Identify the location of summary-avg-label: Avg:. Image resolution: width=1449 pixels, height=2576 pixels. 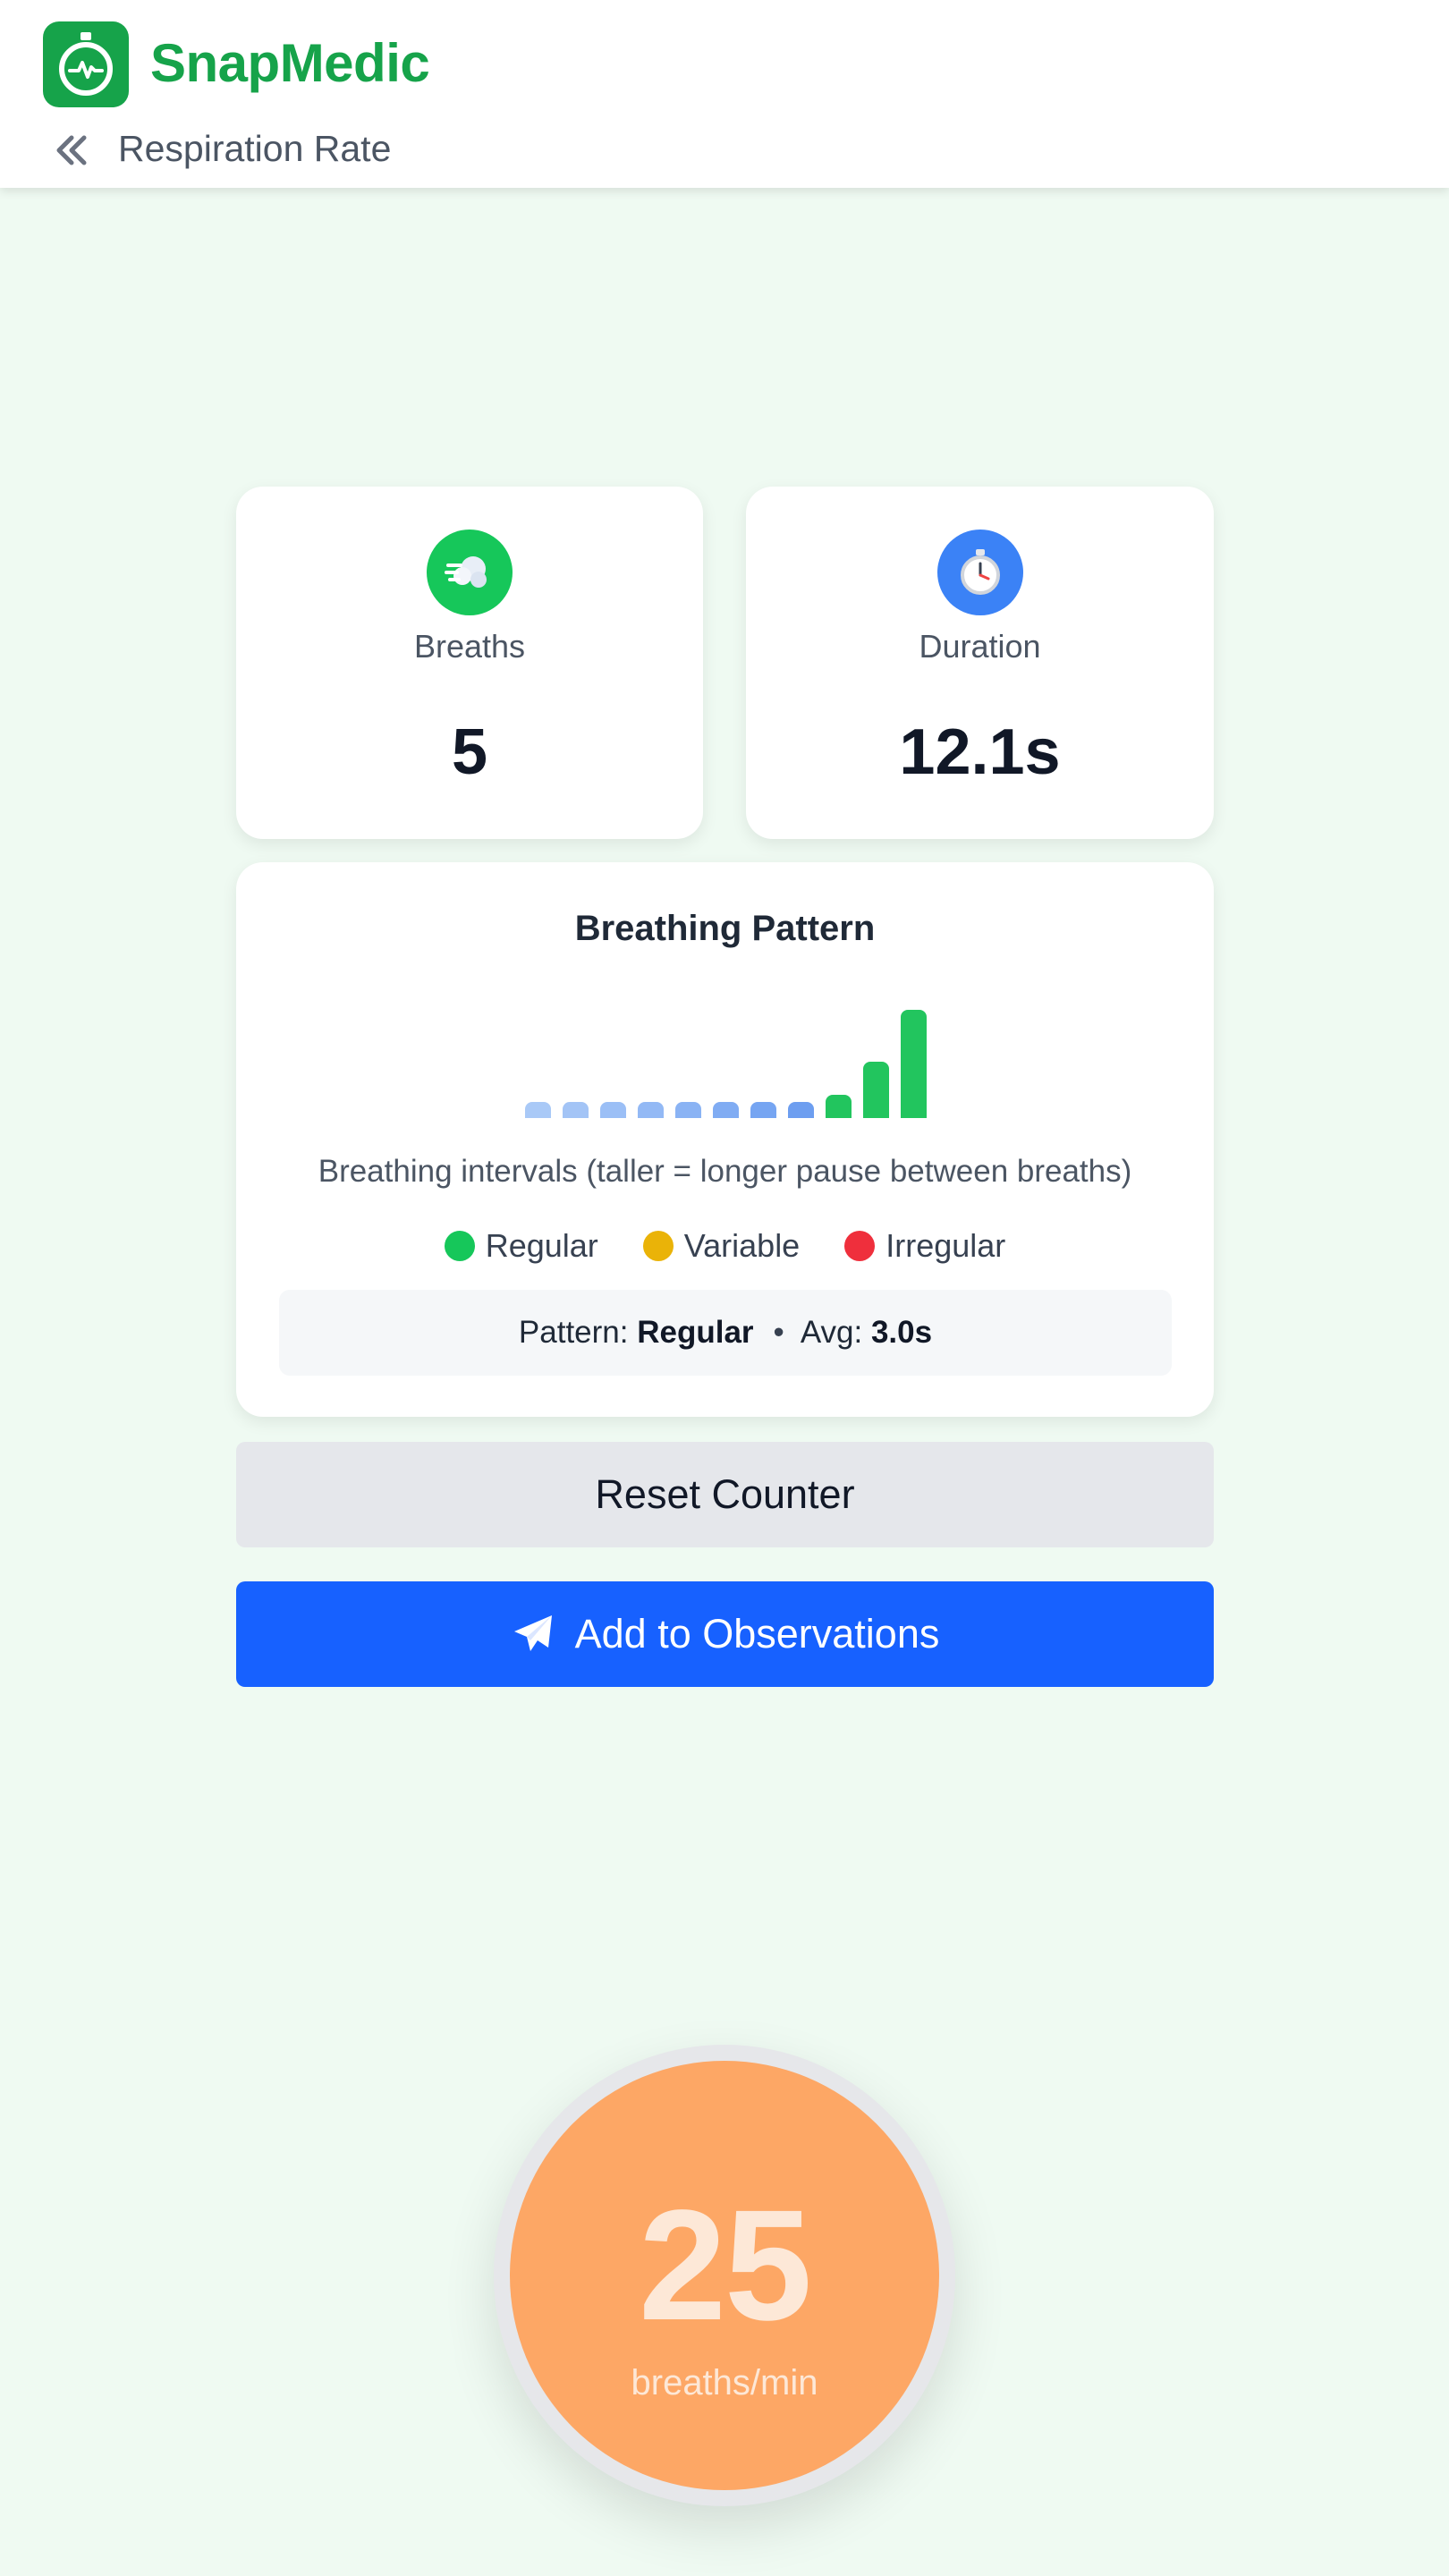
(831, 1332).